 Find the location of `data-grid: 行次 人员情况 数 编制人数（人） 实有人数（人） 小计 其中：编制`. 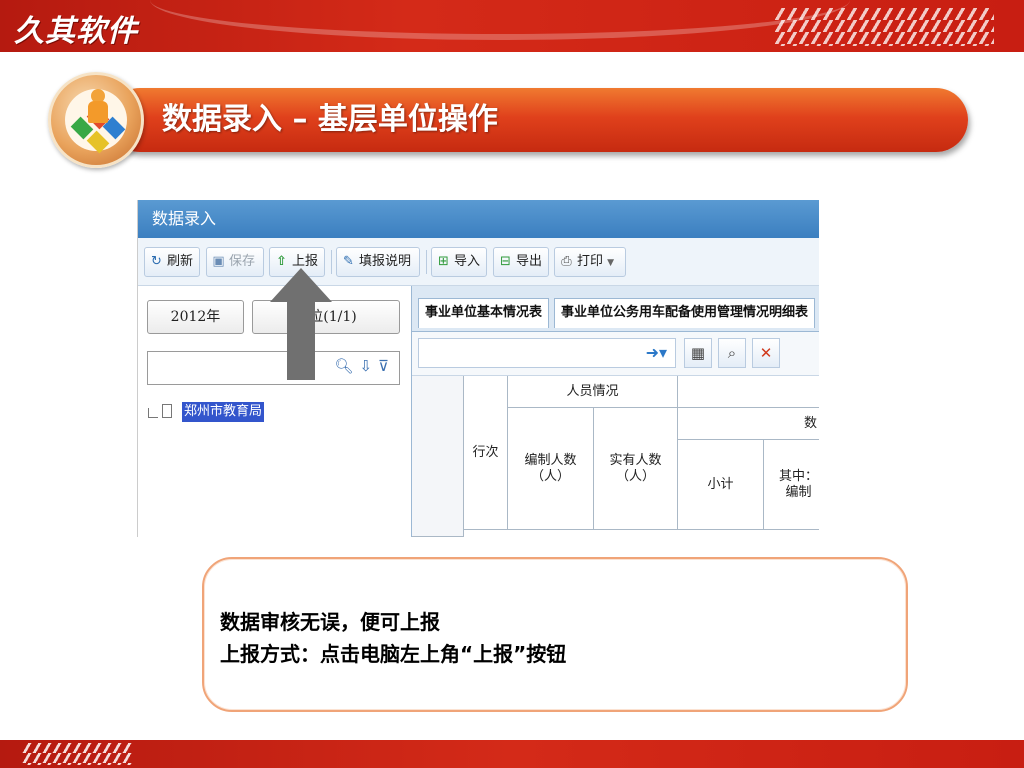

data-grid: 行次 人员情况 数 编制人数（人） 实有人数（人） 小计 其中：编制 is located at coordinates (615, 456).